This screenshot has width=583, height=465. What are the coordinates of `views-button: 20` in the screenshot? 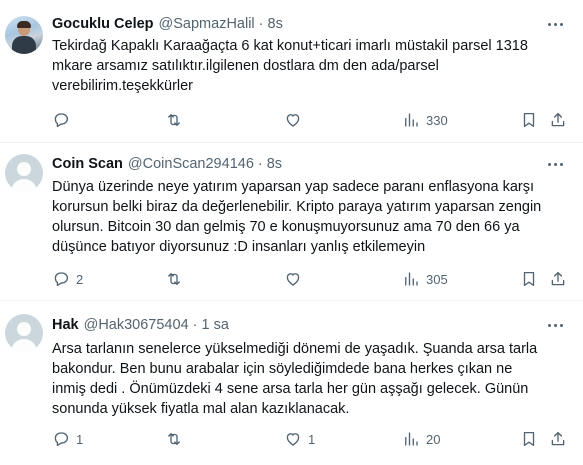 It's located at (421, 439).